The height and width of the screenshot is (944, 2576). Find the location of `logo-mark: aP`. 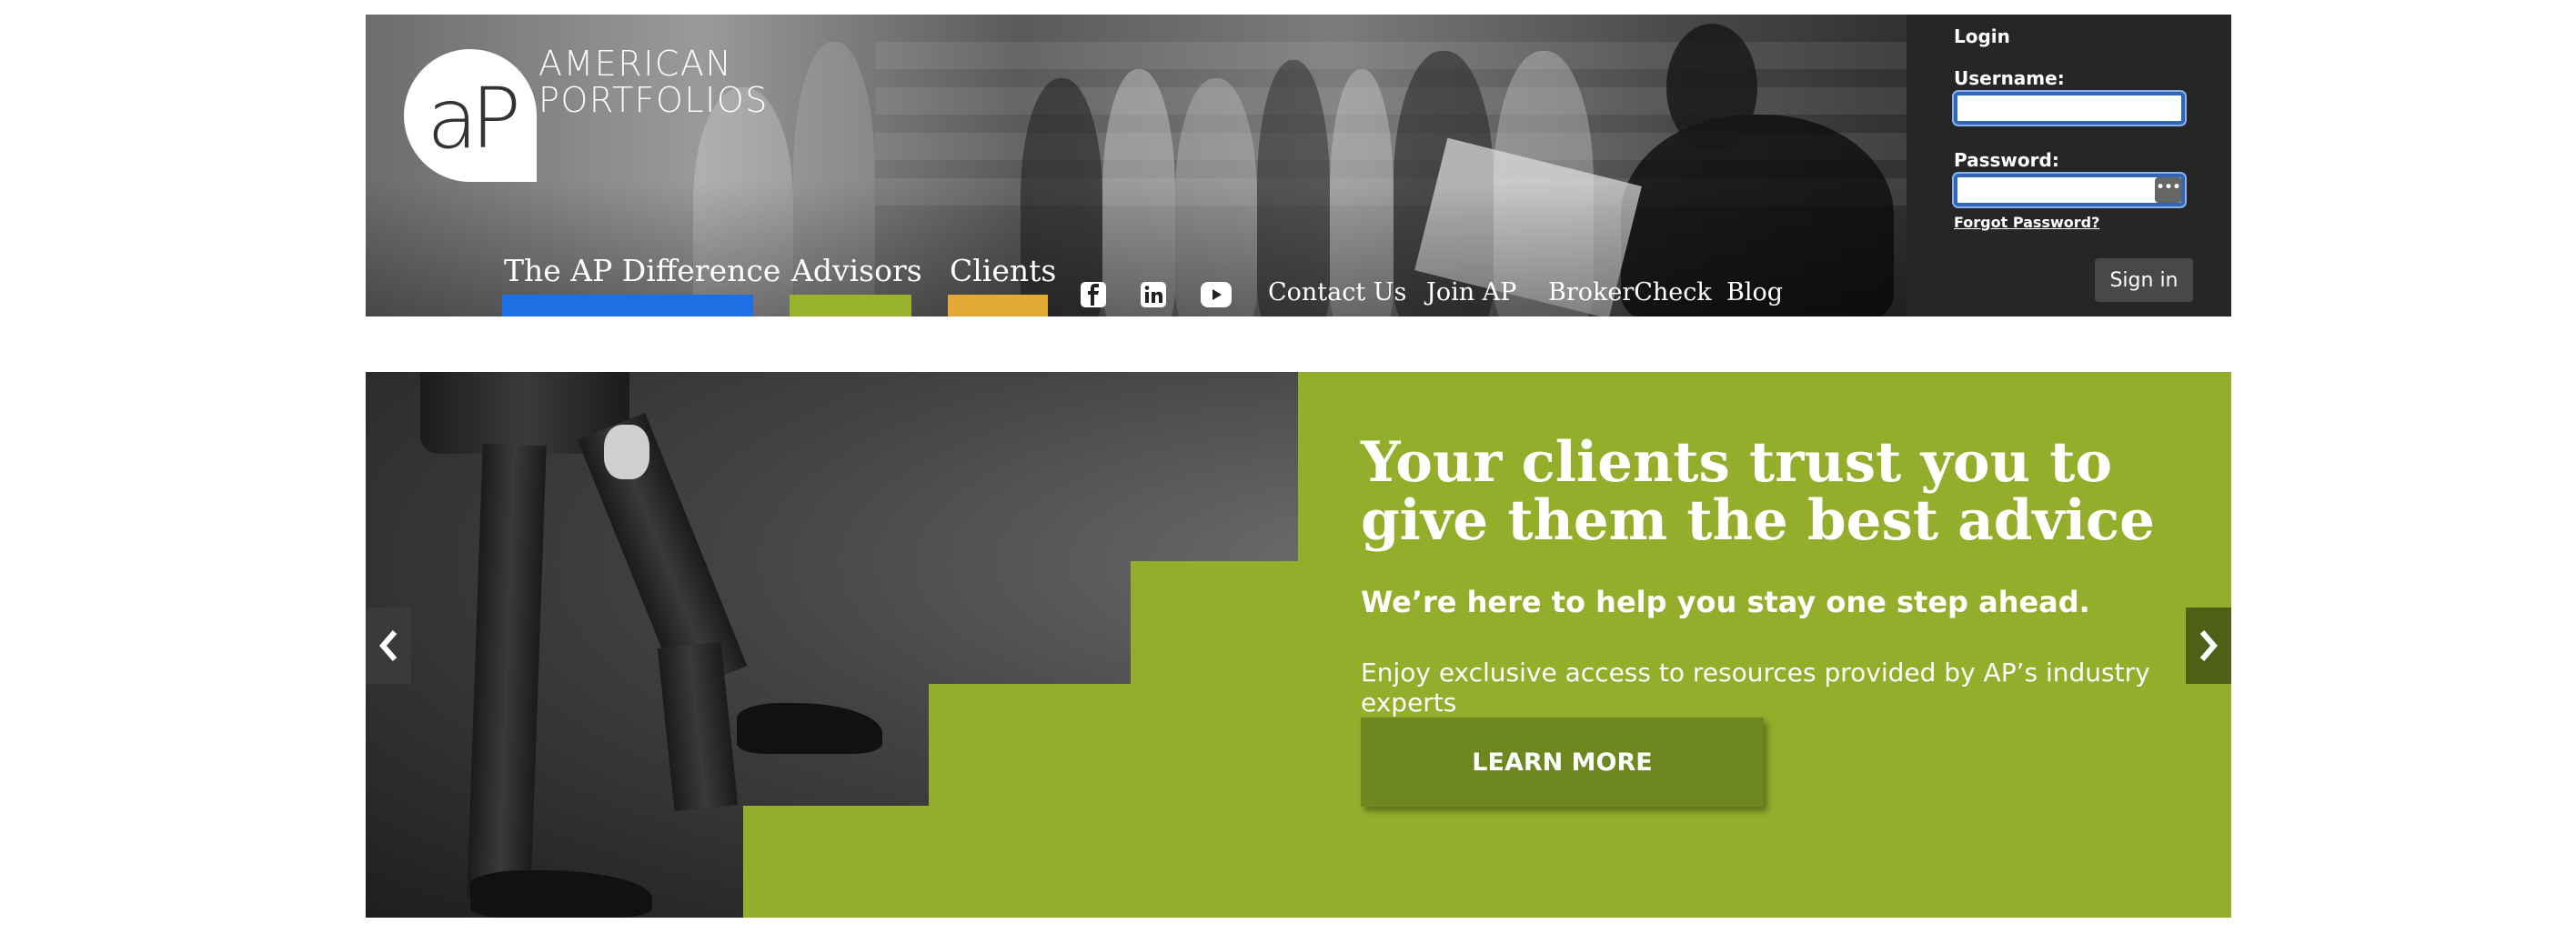

logo-mark: aP is located at coordinates (470, 115).